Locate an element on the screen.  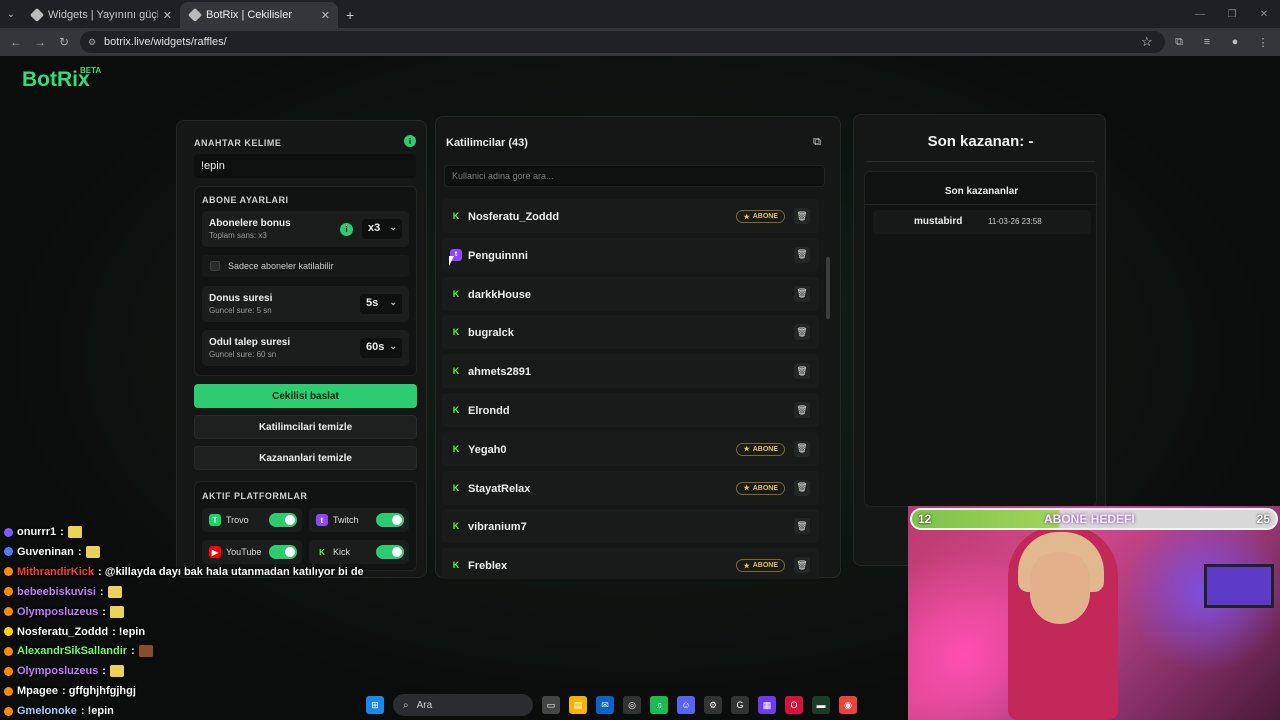
opera-icon: O is located at coordinates (794, 705).